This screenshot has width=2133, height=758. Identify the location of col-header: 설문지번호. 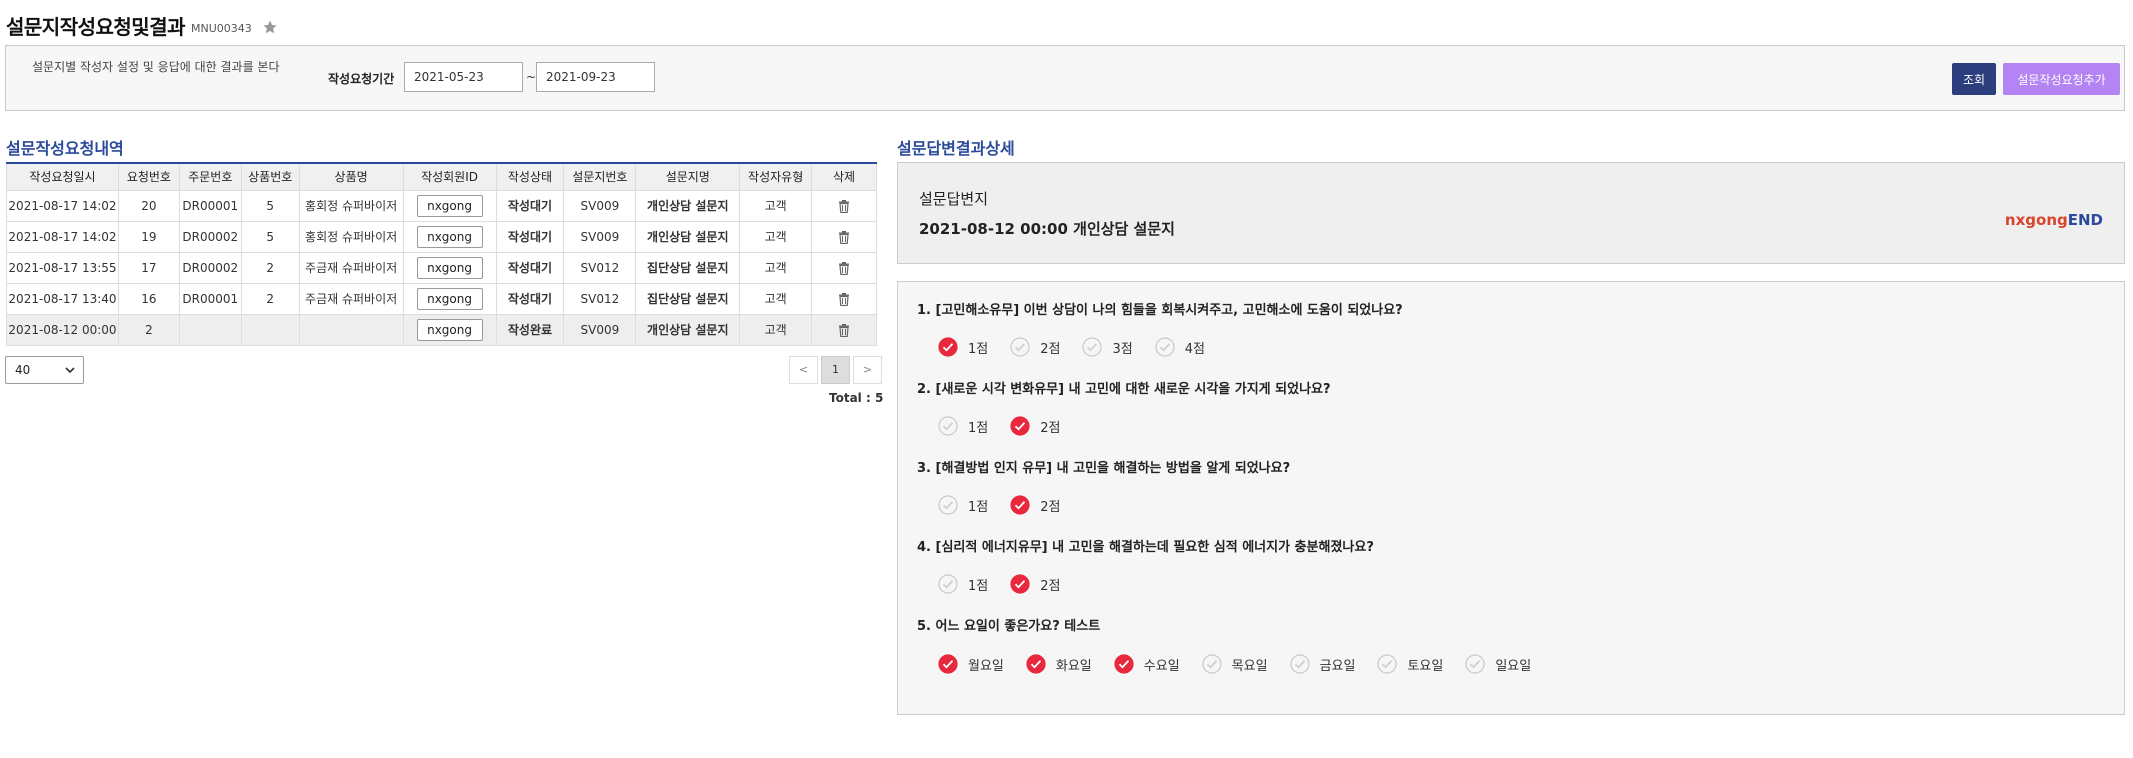
(600, 177).